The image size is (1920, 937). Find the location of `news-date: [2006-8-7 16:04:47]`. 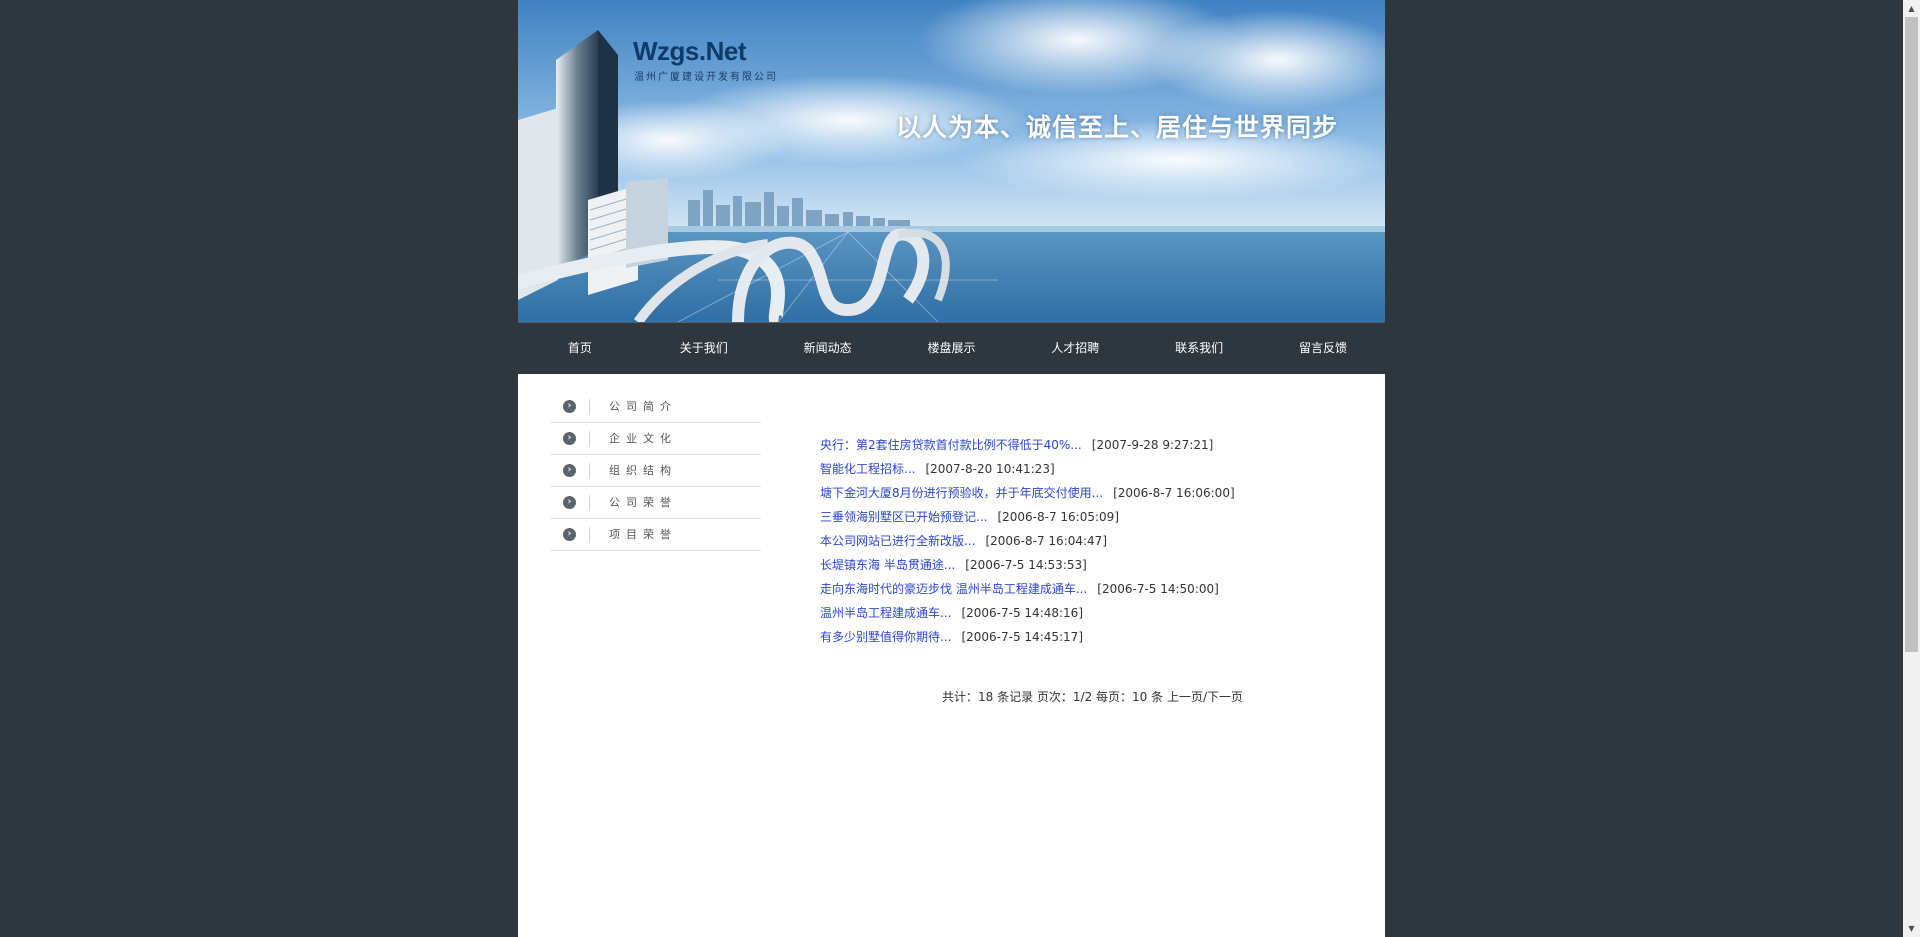

news-date: [2006-8-7 16:04:47] is located at coordinates (1046, 541).